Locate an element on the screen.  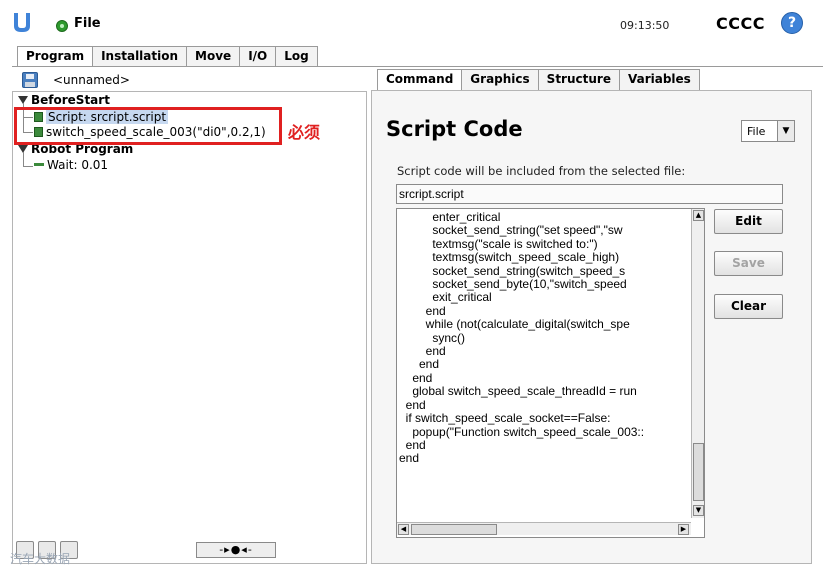
highlight-box is located at coordinates (148, 126).